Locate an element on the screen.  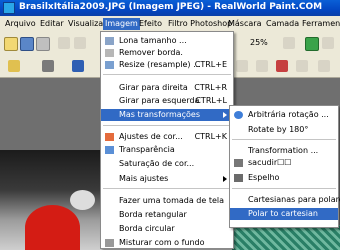
menu-arquivo: Arquivo is located at coordinates (20, 24).